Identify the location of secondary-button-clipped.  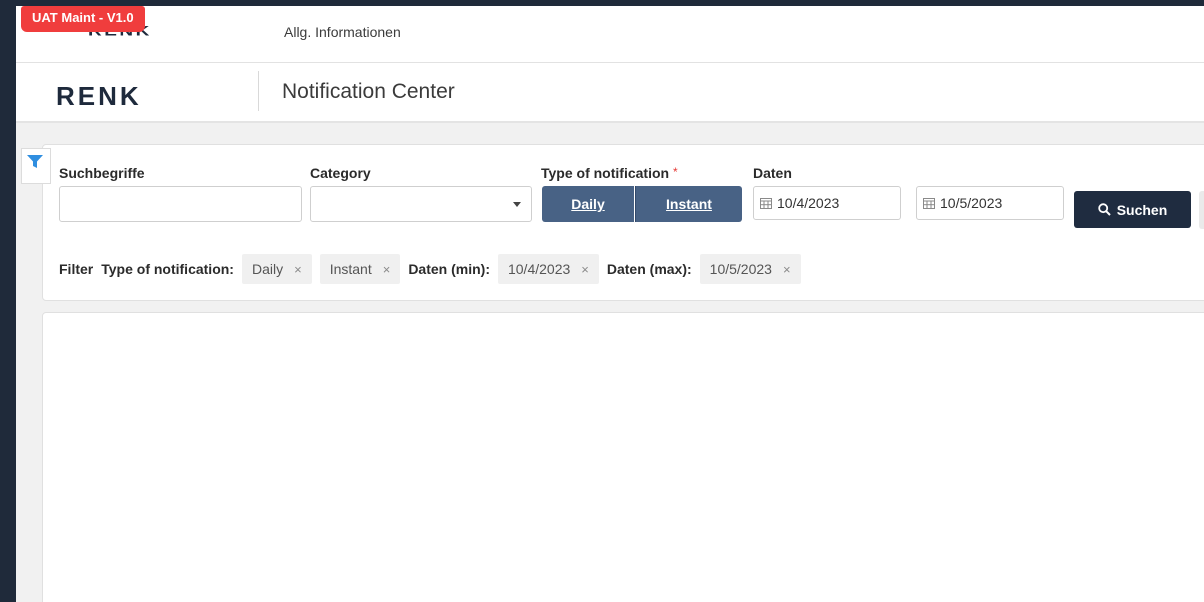
(1201, 210).